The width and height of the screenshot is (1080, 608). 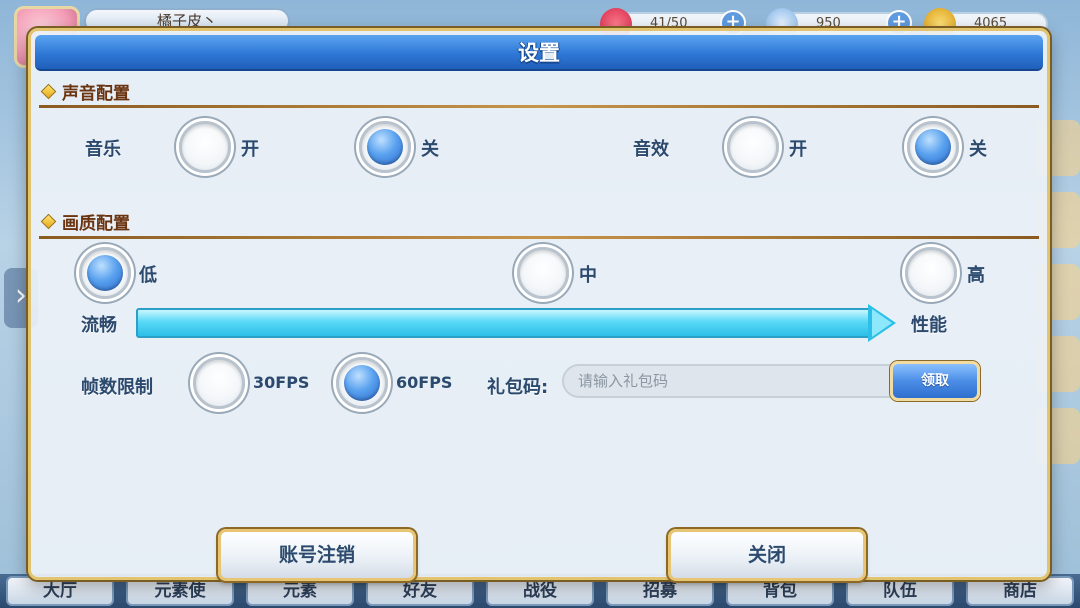 I want to click on gift-code-input, so click(x=727, y=381).